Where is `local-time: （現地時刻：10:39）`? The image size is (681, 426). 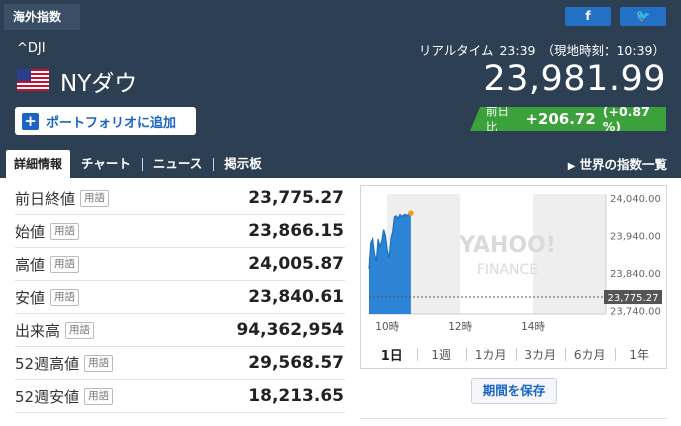
local-time: （現地時刻：10:39） is located at coordinates (603, 50).